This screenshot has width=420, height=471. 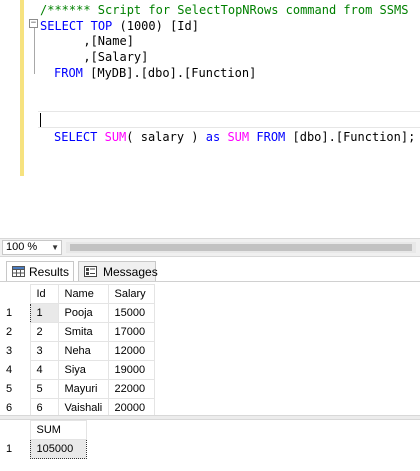 I want to click on row-number: 3, so click(x=9, y=351).